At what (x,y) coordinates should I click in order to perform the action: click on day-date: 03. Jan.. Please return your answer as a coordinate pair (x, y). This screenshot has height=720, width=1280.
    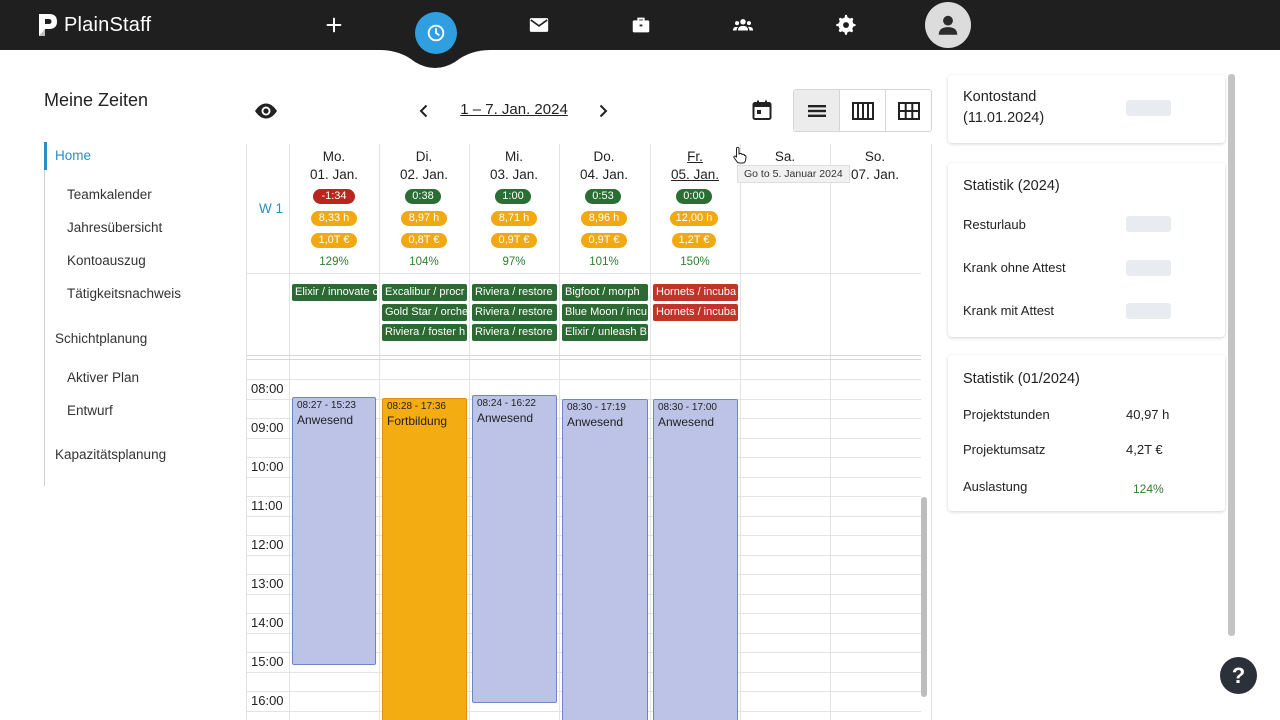
    Looking at the image, I should click on (514, 174).